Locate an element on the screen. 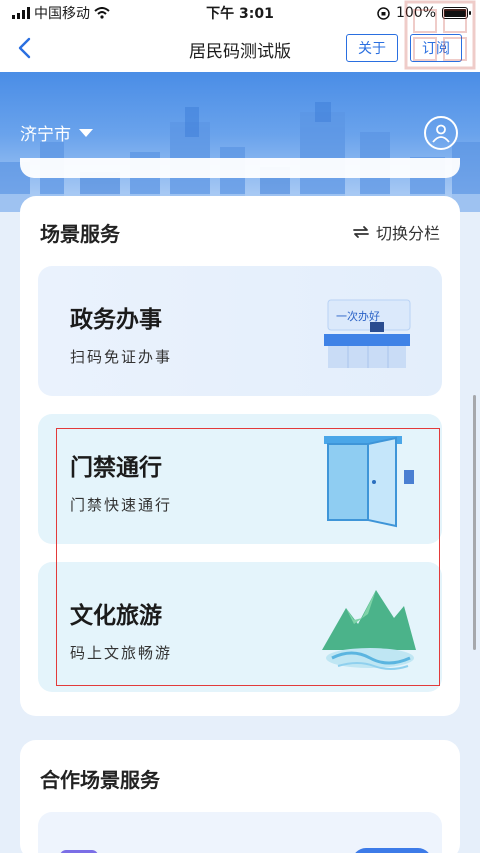 The image size is (480, 853). service-counter-illustration: 一次办好 is located at coordinates (367, 333).